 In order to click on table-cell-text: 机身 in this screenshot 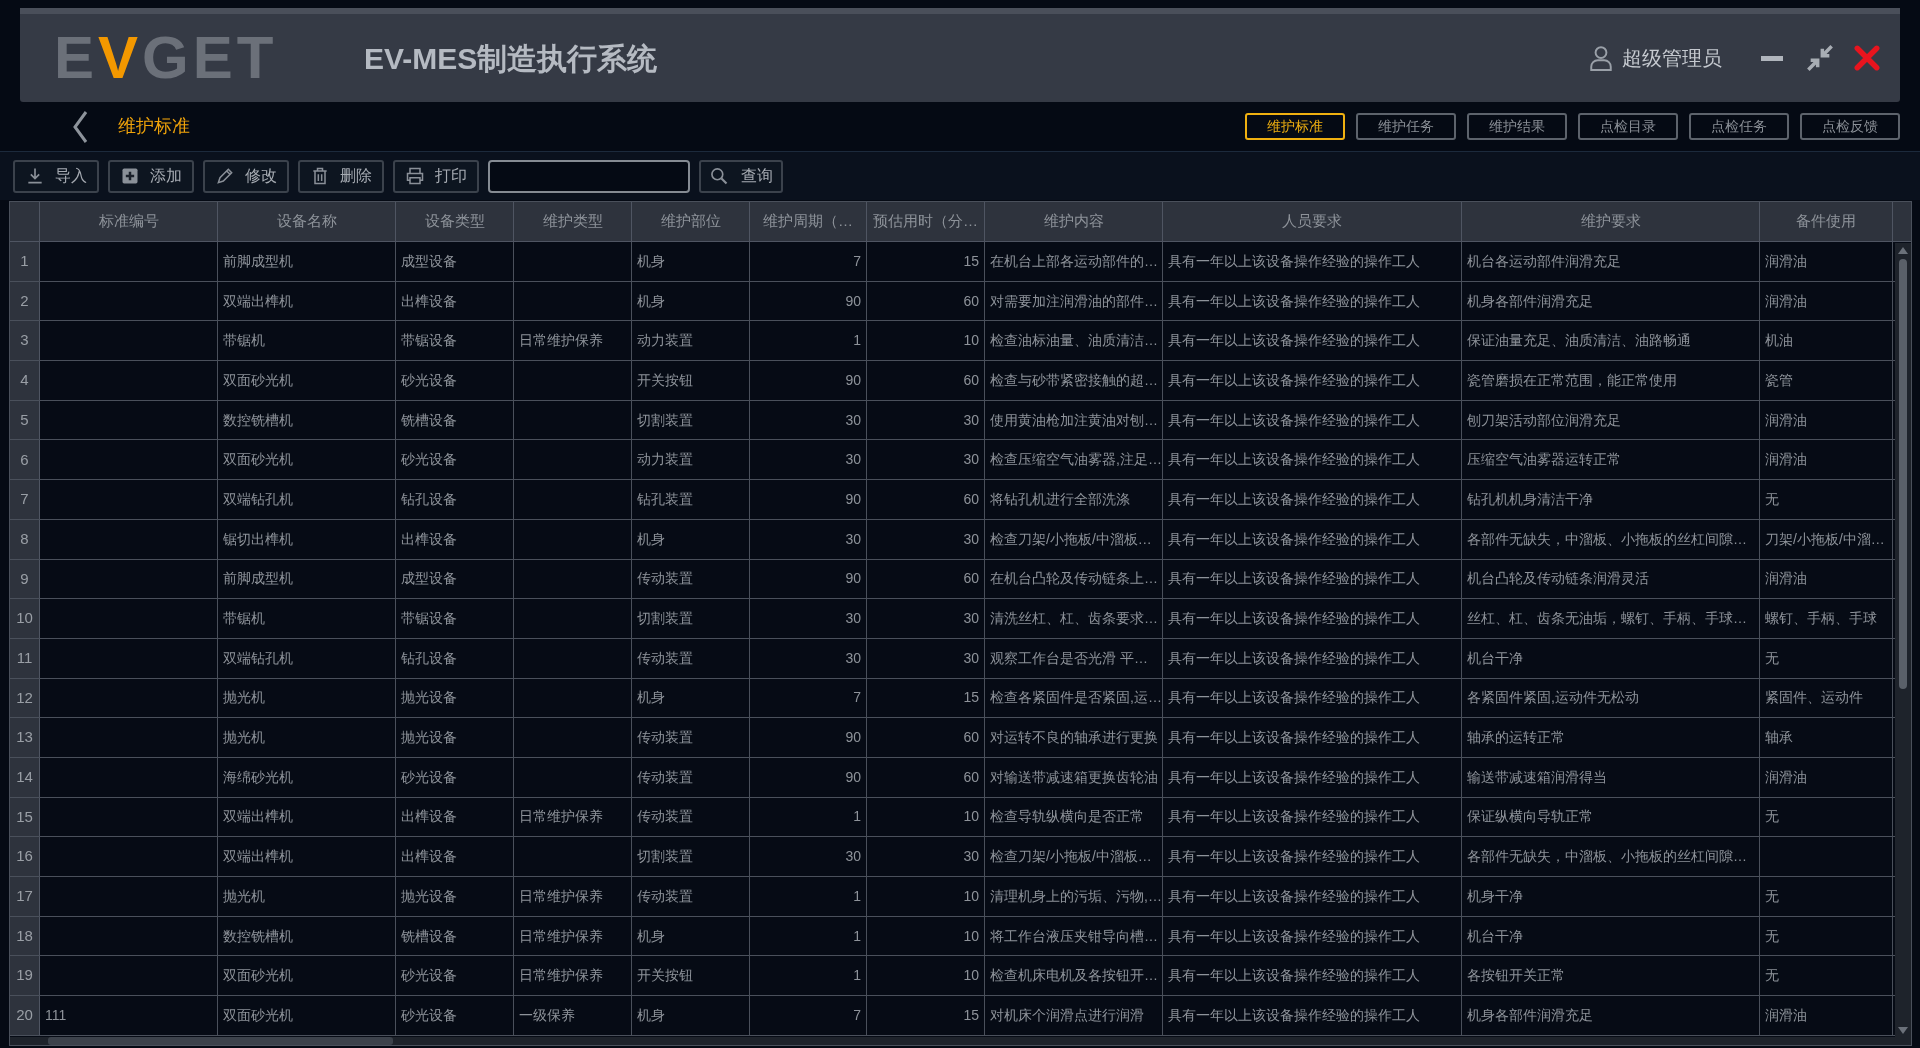, I will do `click(651, 936)`.